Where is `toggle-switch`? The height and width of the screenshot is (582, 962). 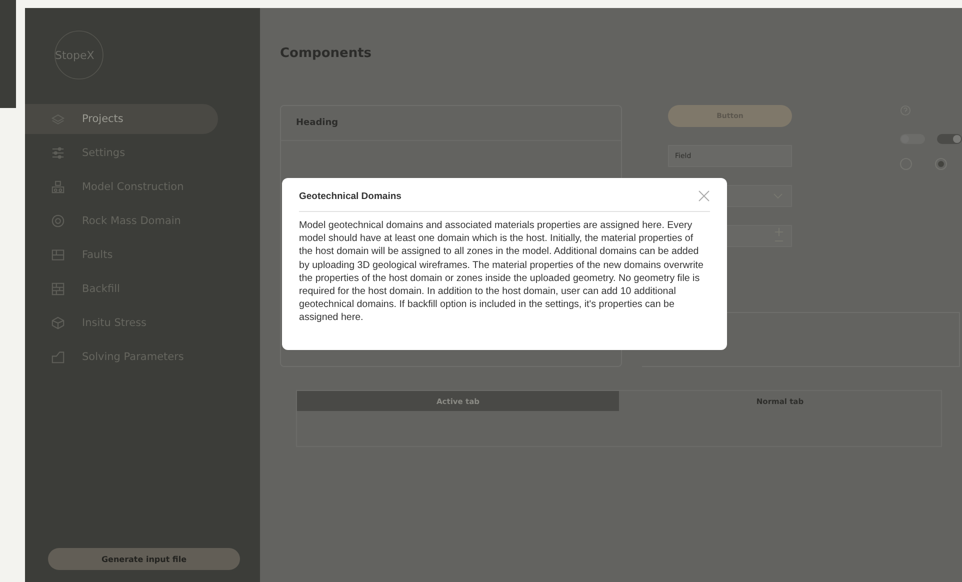
toggle-switch is located at coordinates (949, 139).